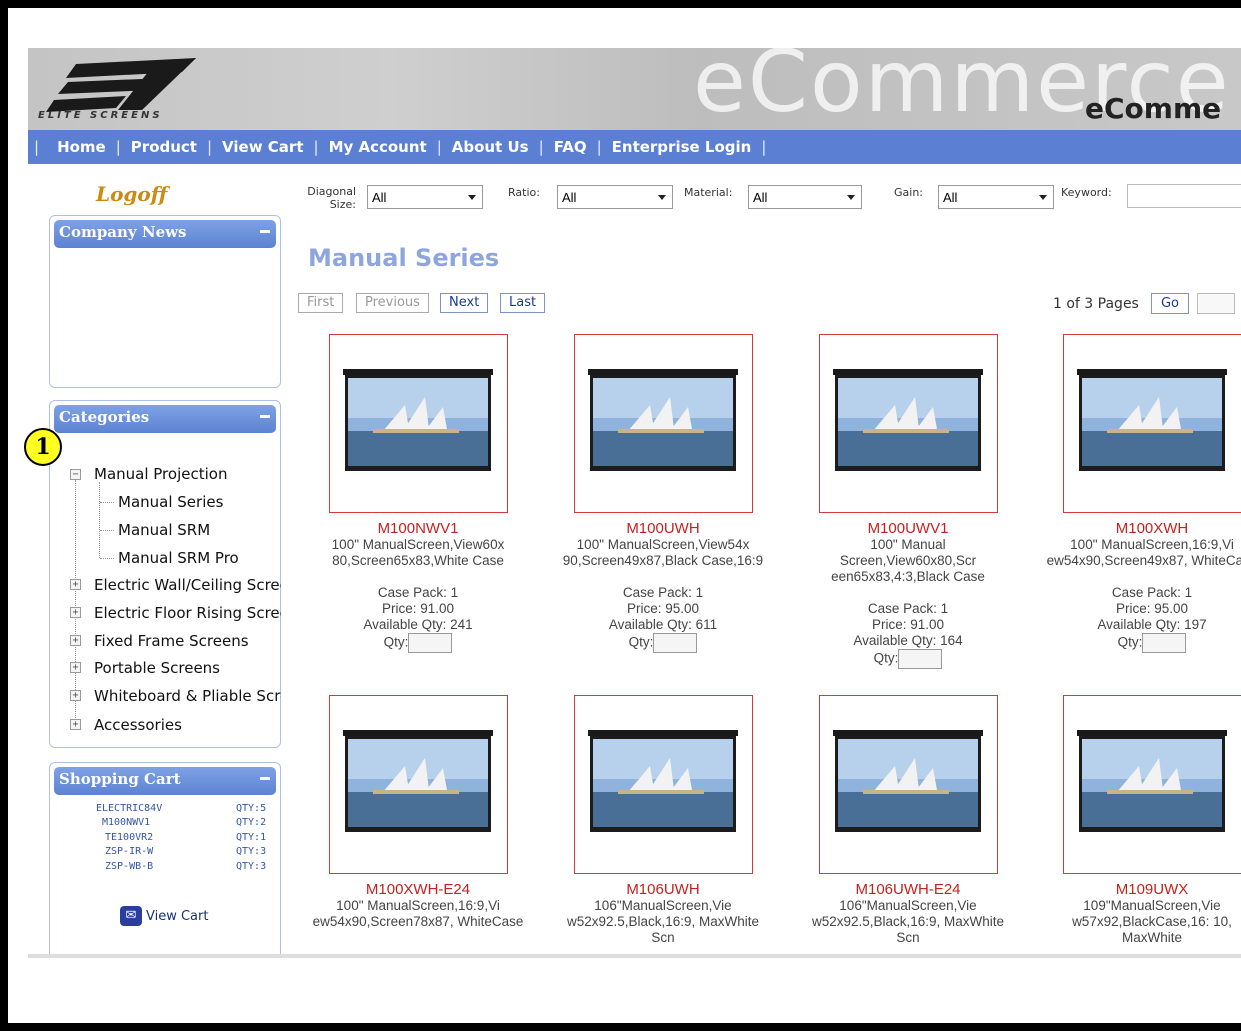  Describe the element at coordinates (418, 528) in the screenshot. I see `product-sku-link: M100NWV1` at that location.